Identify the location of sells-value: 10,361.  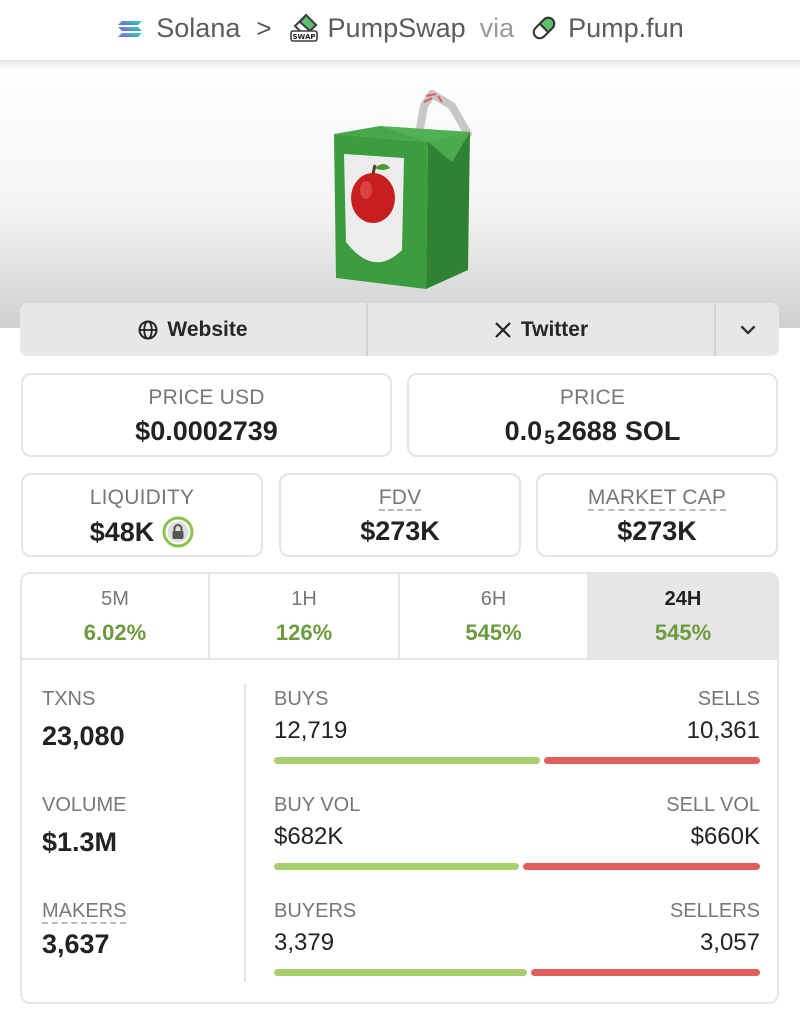
(723, 730).